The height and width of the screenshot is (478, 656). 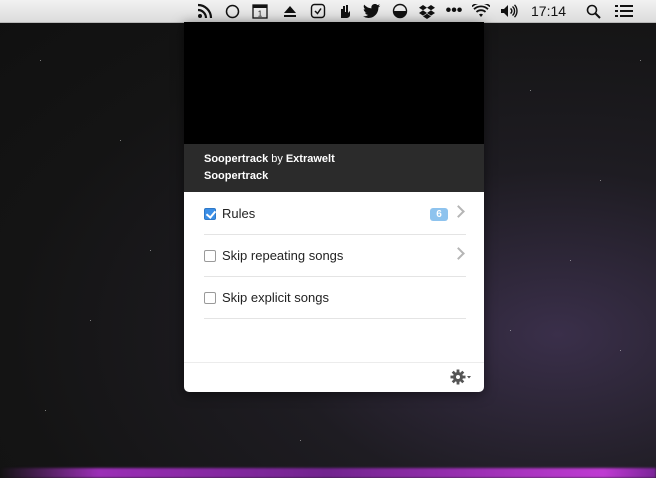 I want to click on rules-count-badge: 6, so click(x=439, y=214).